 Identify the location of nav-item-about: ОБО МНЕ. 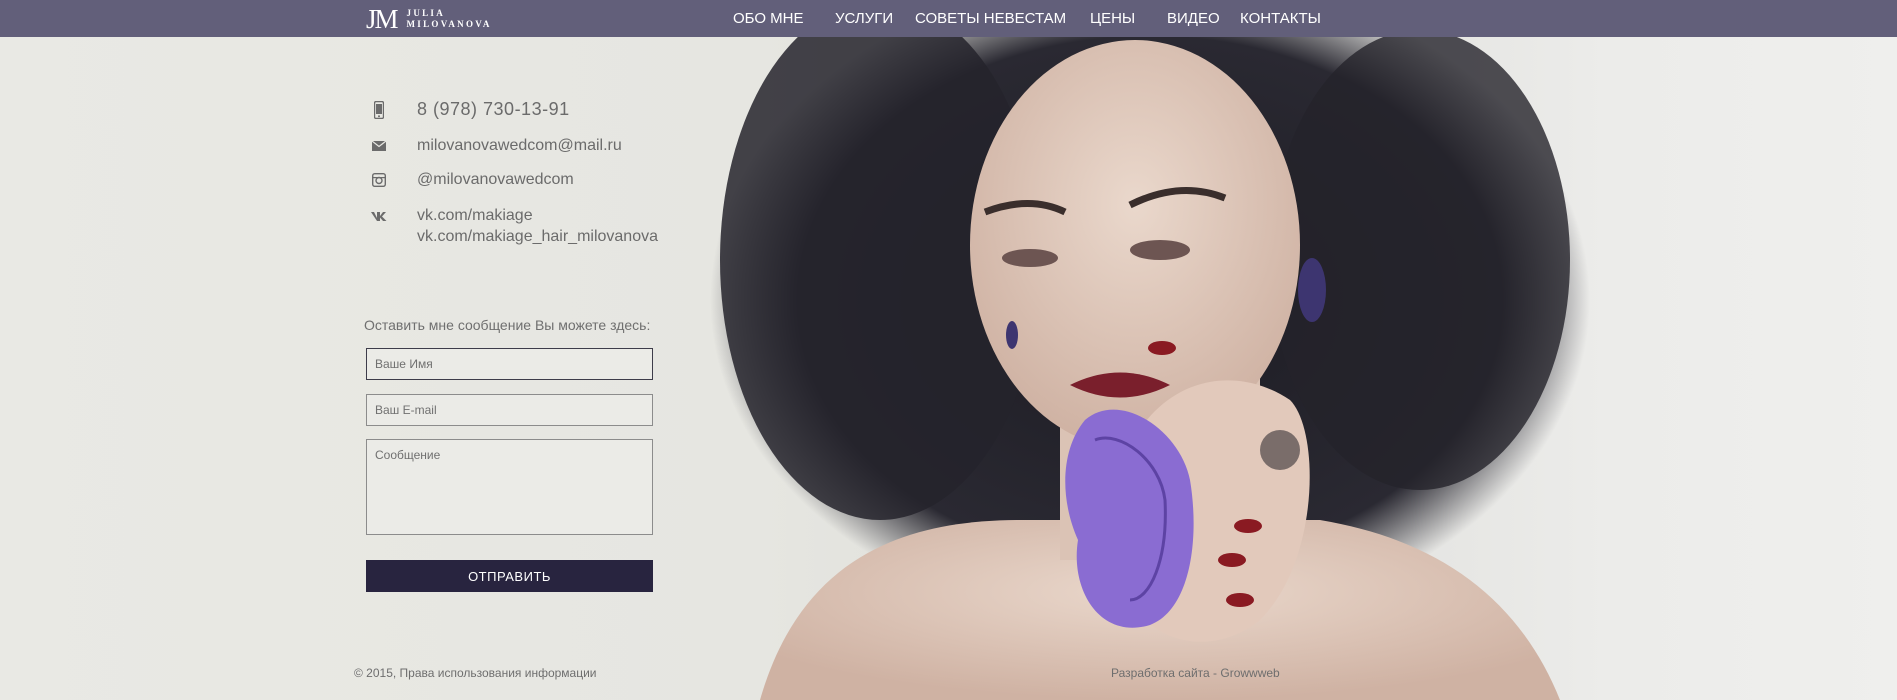
(768, 18).